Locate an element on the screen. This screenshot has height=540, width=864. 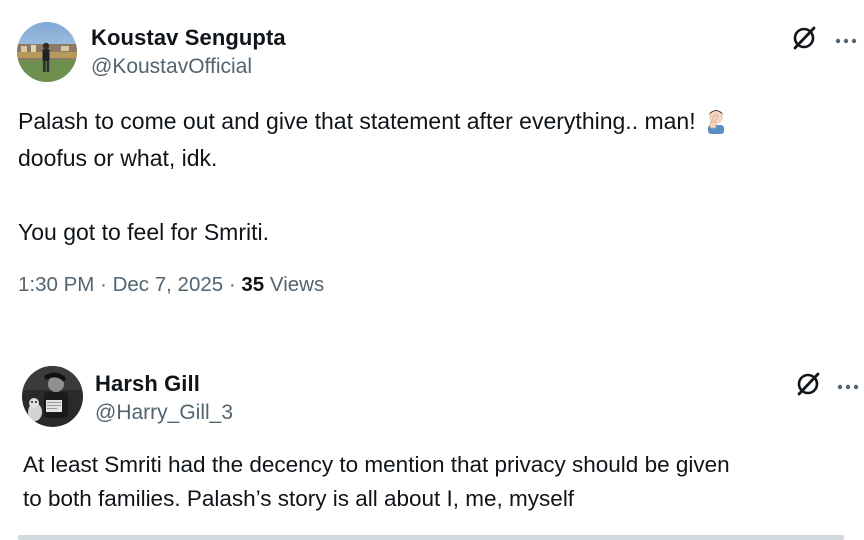
views-count: 35 is located at coordinates (253, 284).